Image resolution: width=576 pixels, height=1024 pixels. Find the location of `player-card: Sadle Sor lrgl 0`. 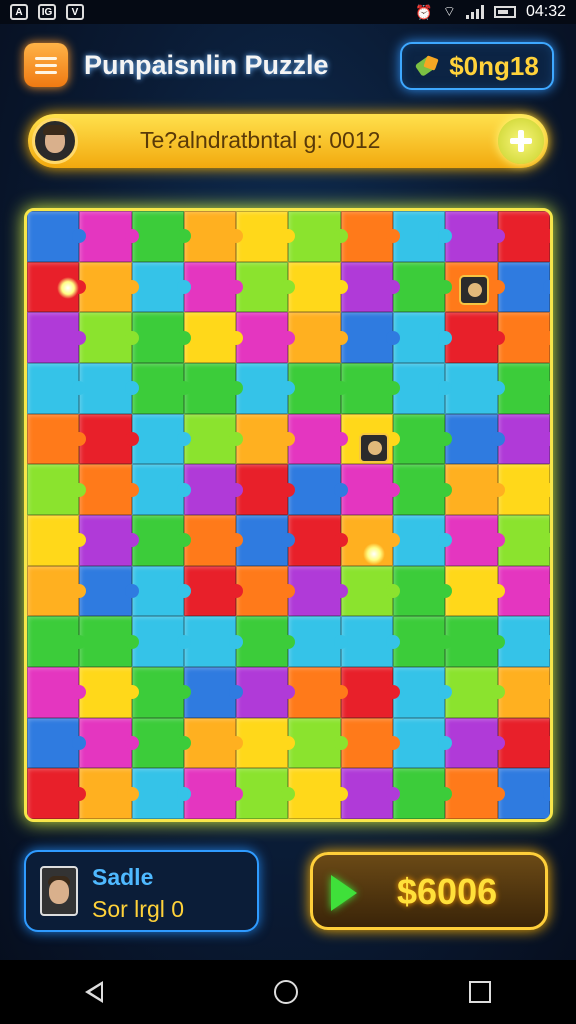

player-card: Sadle Sor lrgl 0 is located at coordinates (141, 891).